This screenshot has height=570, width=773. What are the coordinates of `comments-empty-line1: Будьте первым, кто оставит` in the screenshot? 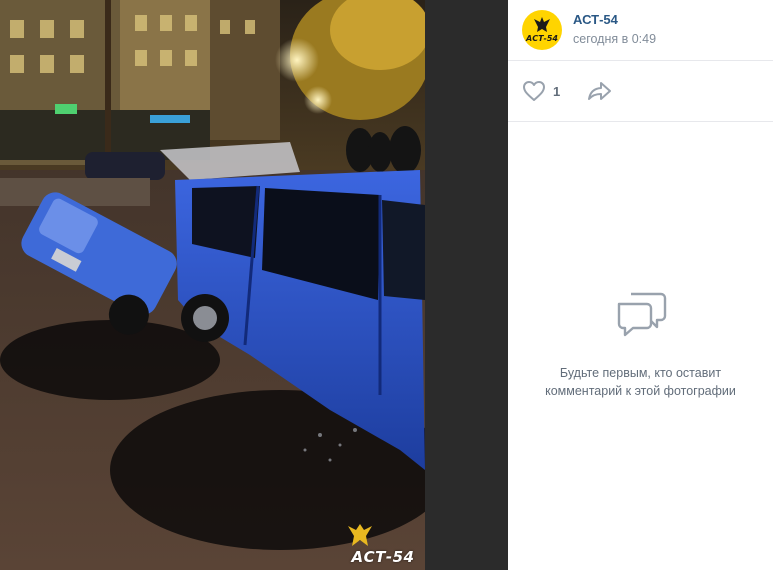 It's located at (640, 373).